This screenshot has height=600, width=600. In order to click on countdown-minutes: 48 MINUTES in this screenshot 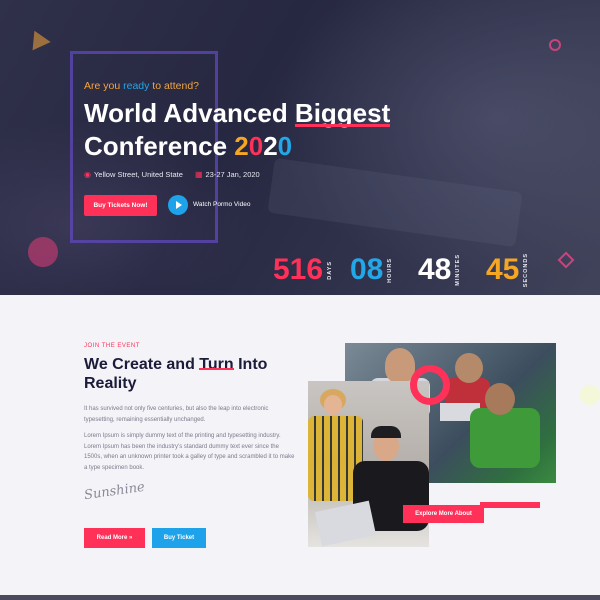, I will do `click(439, 270)`.